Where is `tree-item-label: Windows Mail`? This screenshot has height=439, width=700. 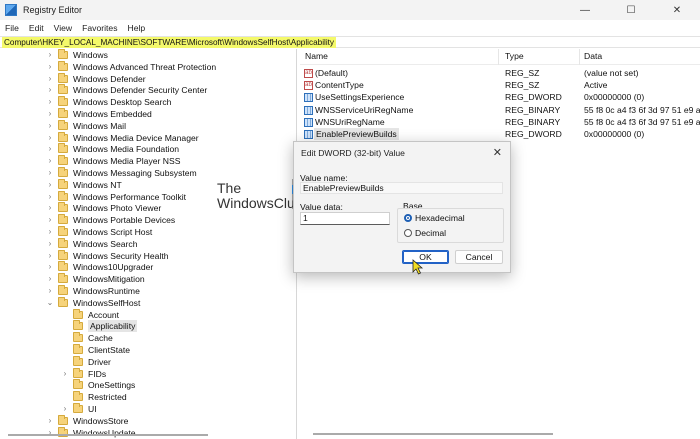
tree-item-label: Windows Mail is located at coordinates (99, 126).